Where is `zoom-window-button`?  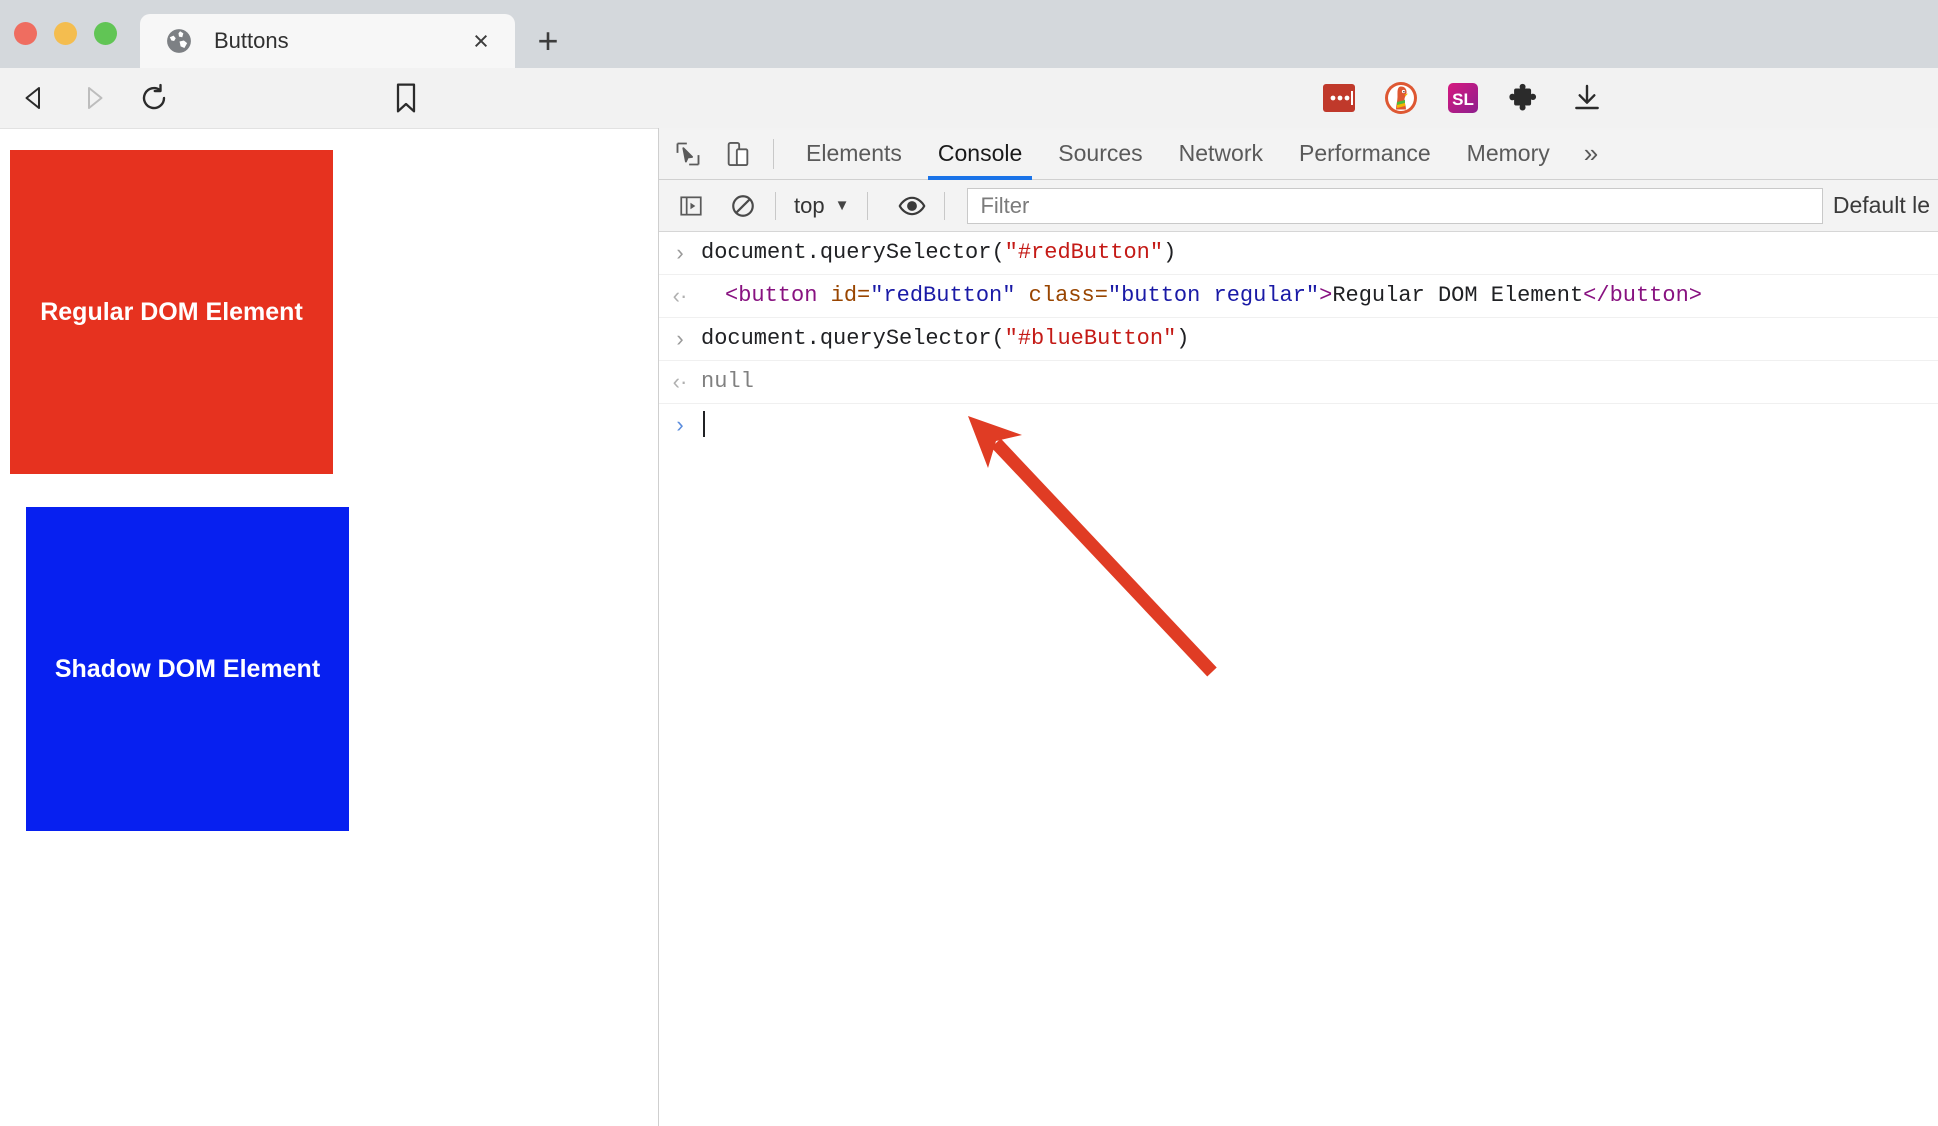
zoom-window-button is located at coordinates (105, 33).